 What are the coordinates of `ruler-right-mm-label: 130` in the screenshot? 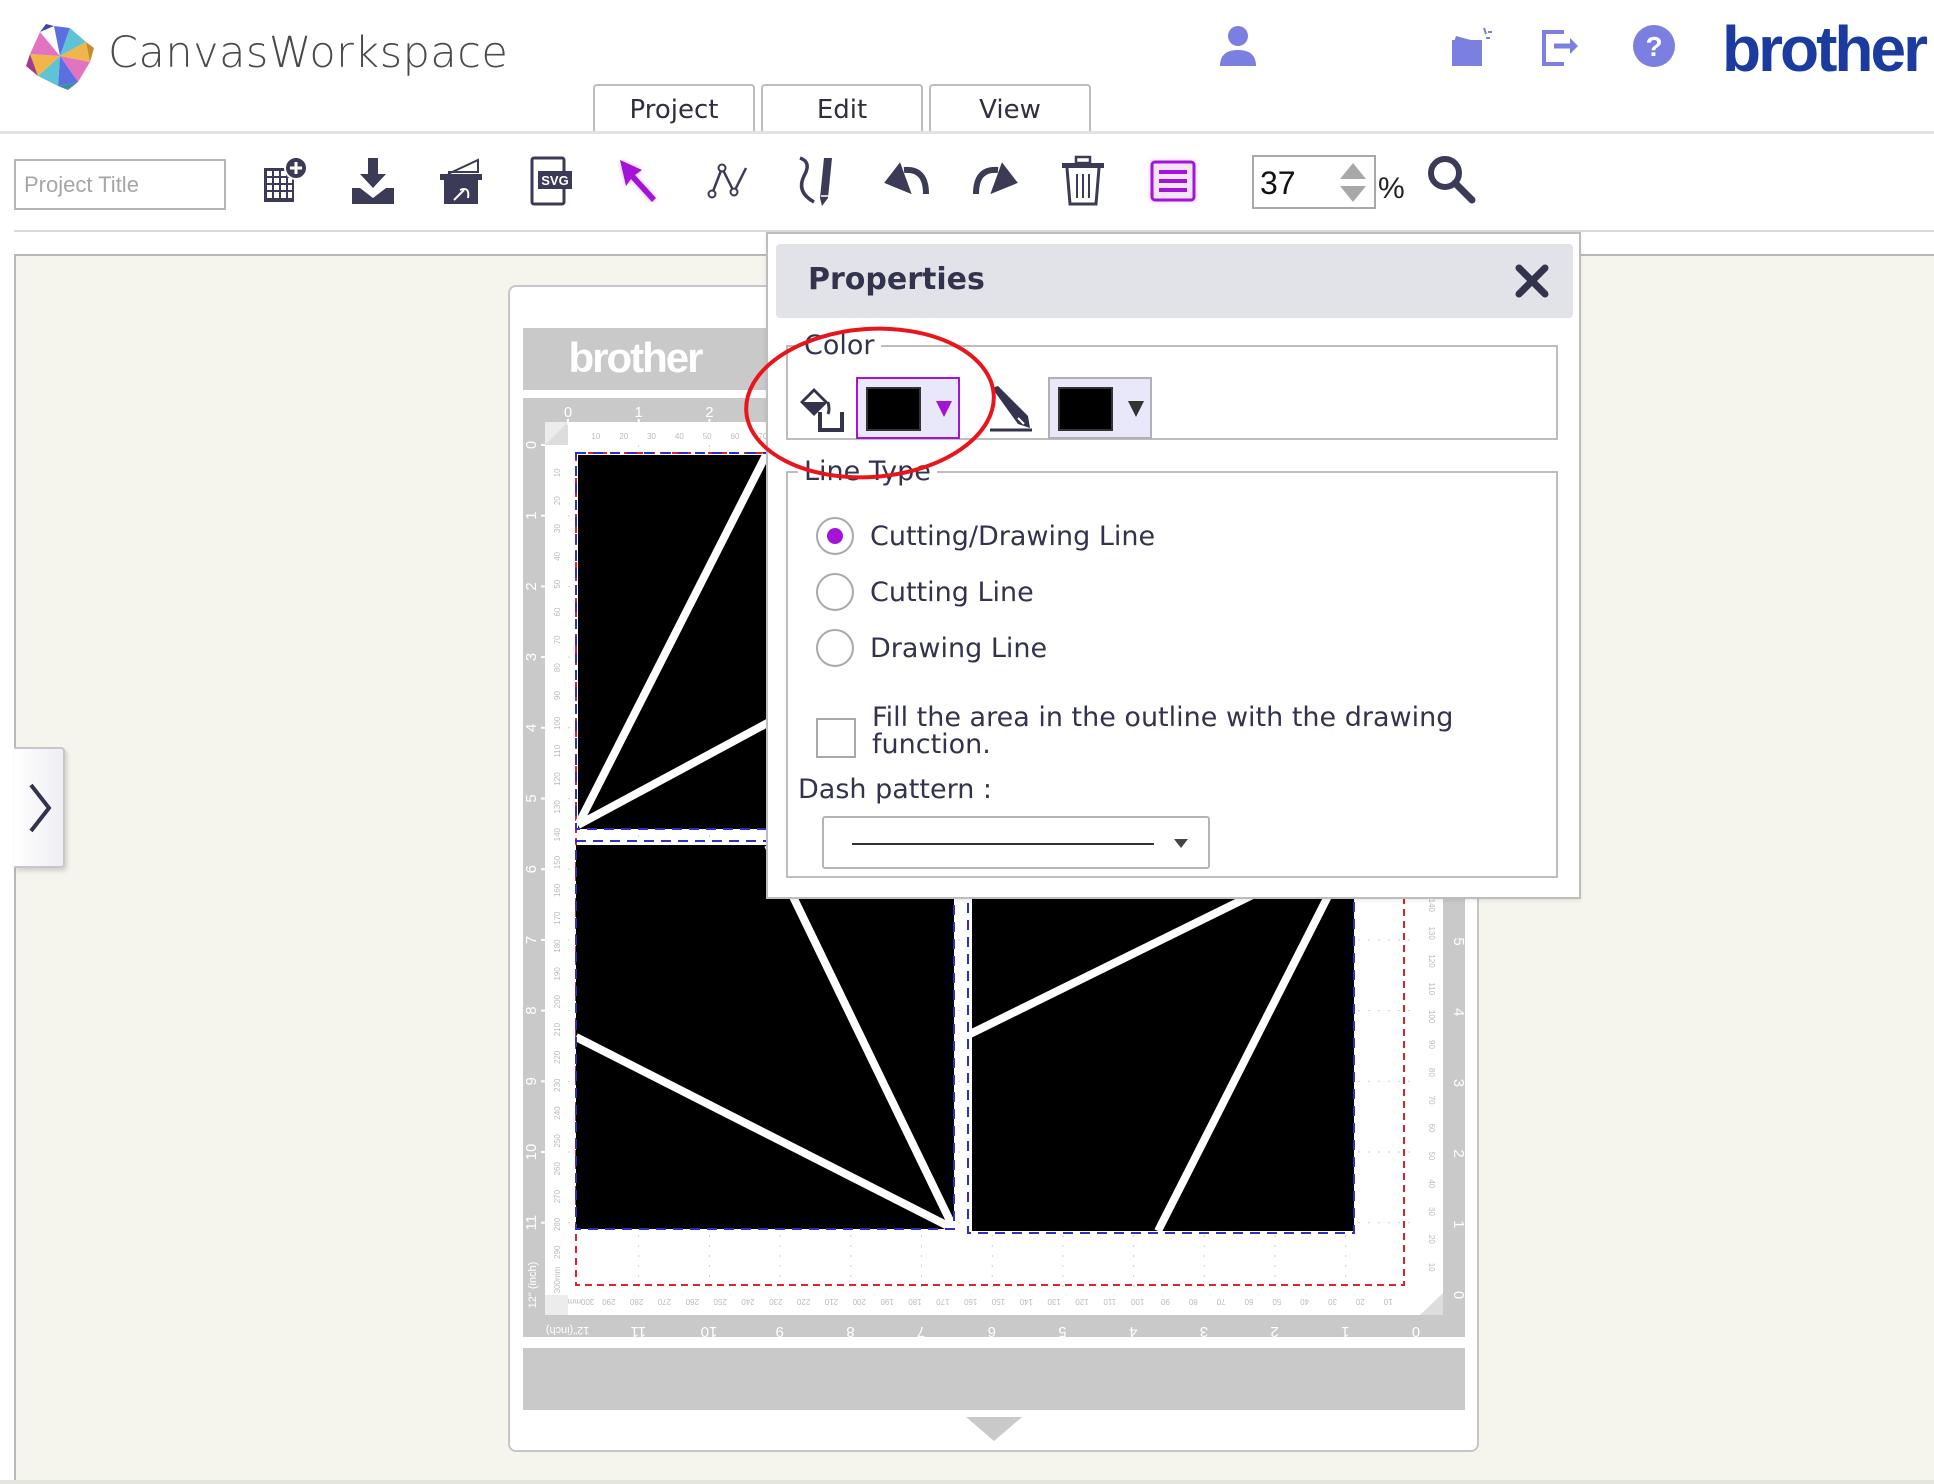 It's located at (1431, 933).